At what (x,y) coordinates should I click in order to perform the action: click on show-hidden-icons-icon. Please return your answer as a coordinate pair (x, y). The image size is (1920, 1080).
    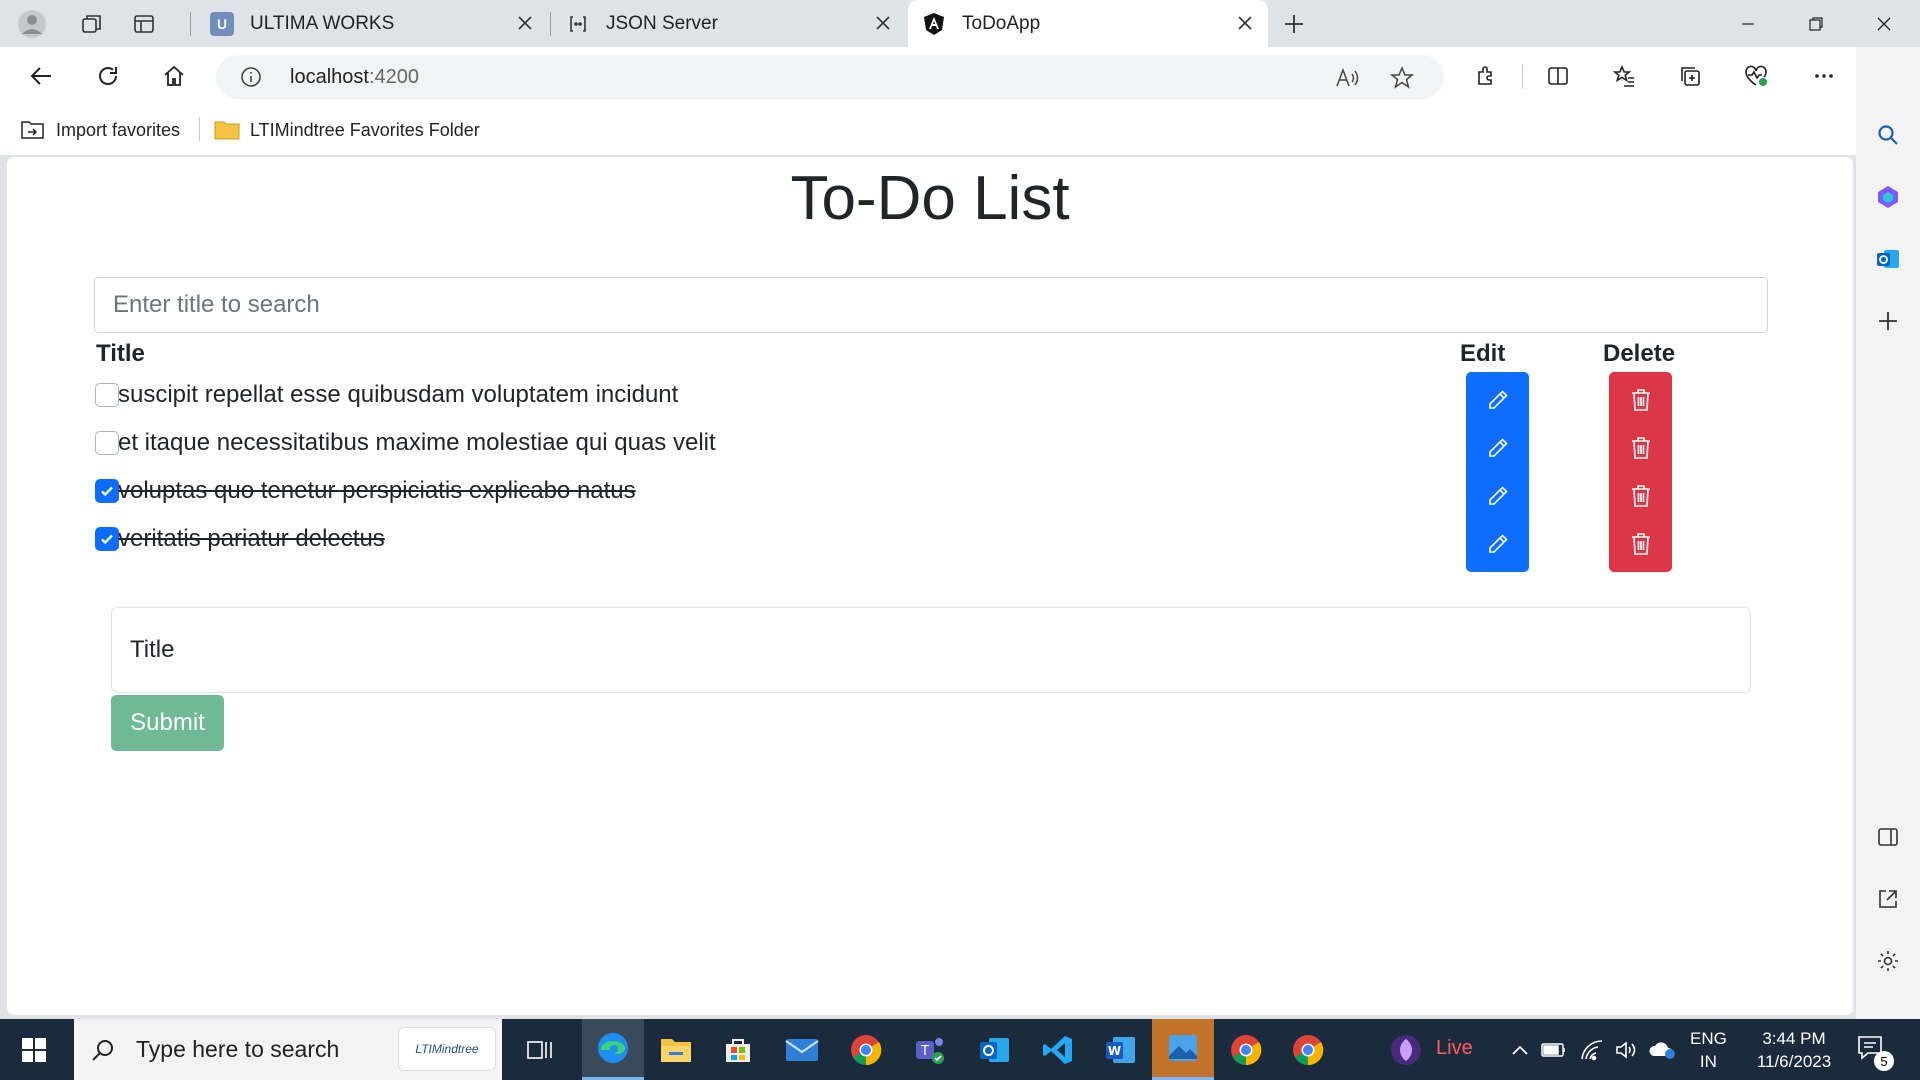
    Looking at the image, I should click on (1520, 1050).